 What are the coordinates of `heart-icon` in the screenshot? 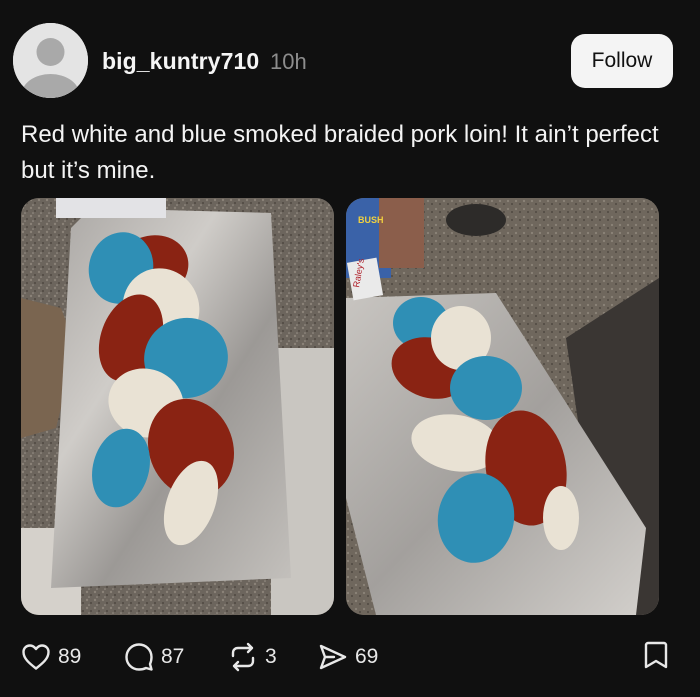 It's located at (36, 657).